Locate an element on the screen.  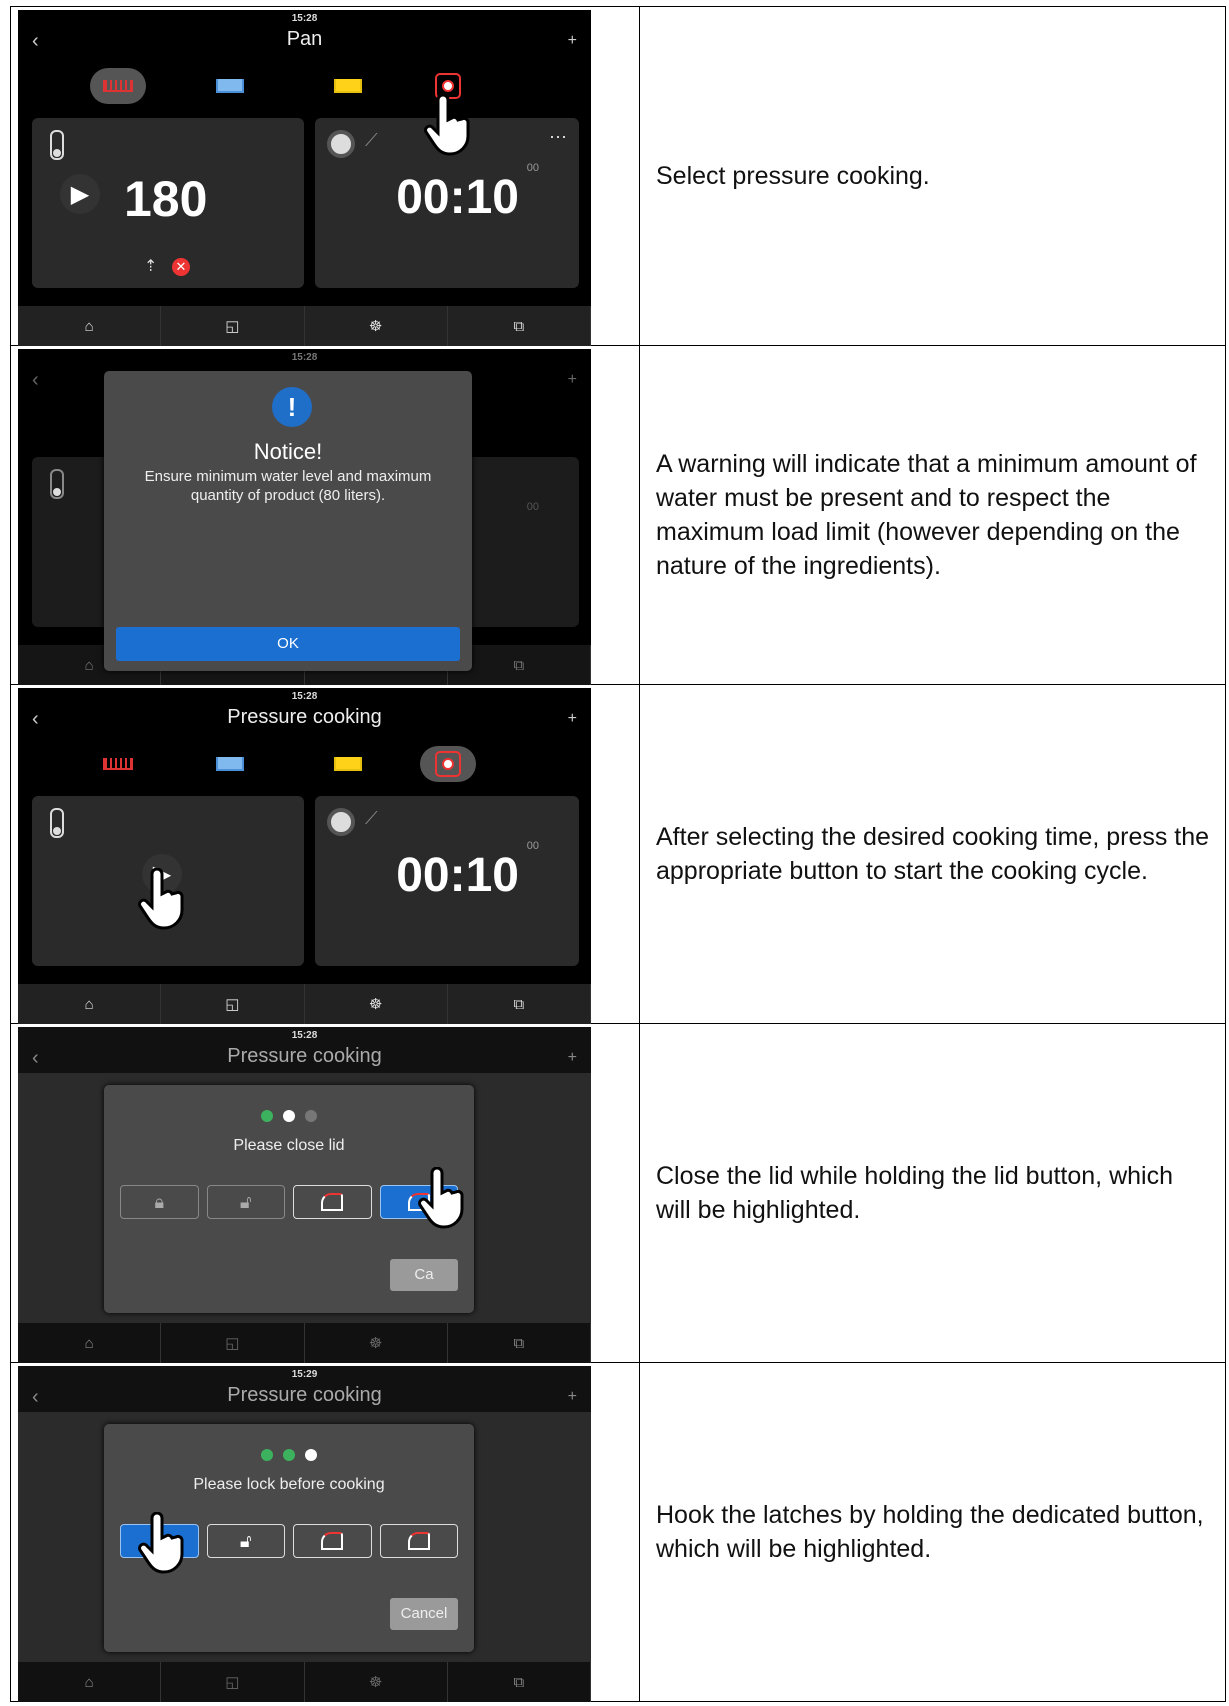
step-pending-dot is located at coordinates (311, 1115).